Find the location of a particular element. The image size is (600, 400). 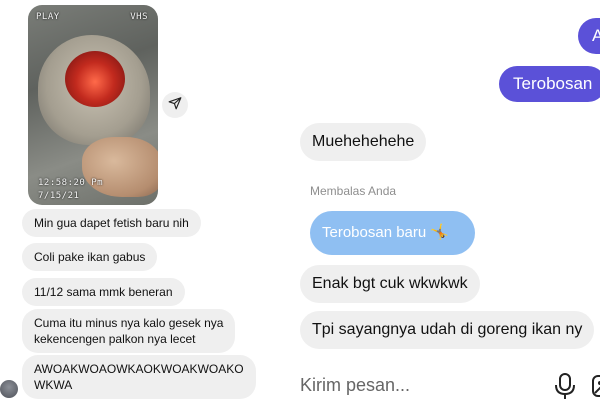

osd-format: VHS is located at coordinates (139, 17).